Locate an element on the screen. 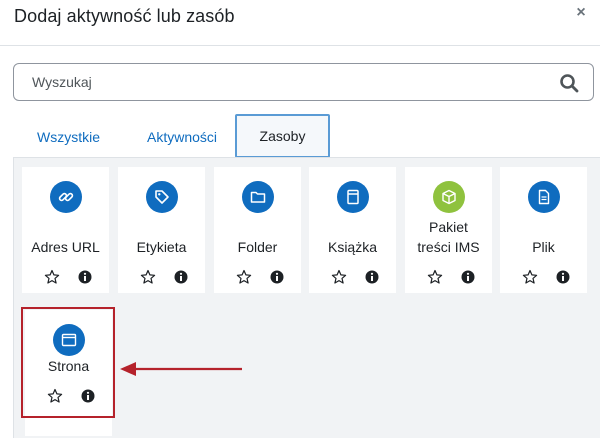 Image resolution: width=600 pixels, height=438 pixels. resource-card-url: Adres URL is located at coordinates (65, 230).